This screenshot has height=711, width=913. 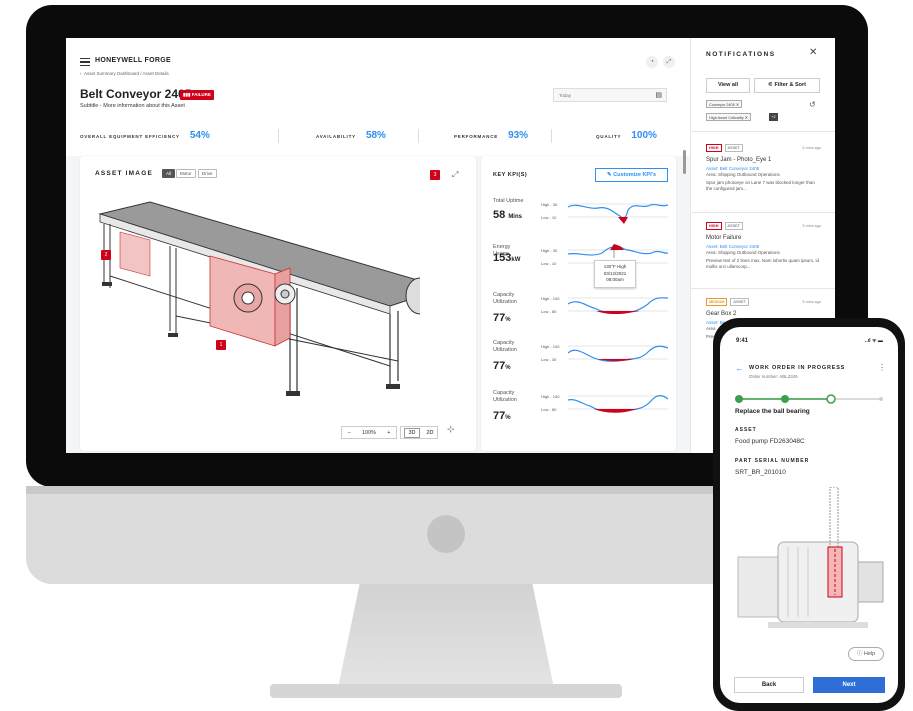 What do you see at coordinates (721, 314) in the screenshot?
I see `notification-title: Gear Box 2` at bounding box center [721, 314].